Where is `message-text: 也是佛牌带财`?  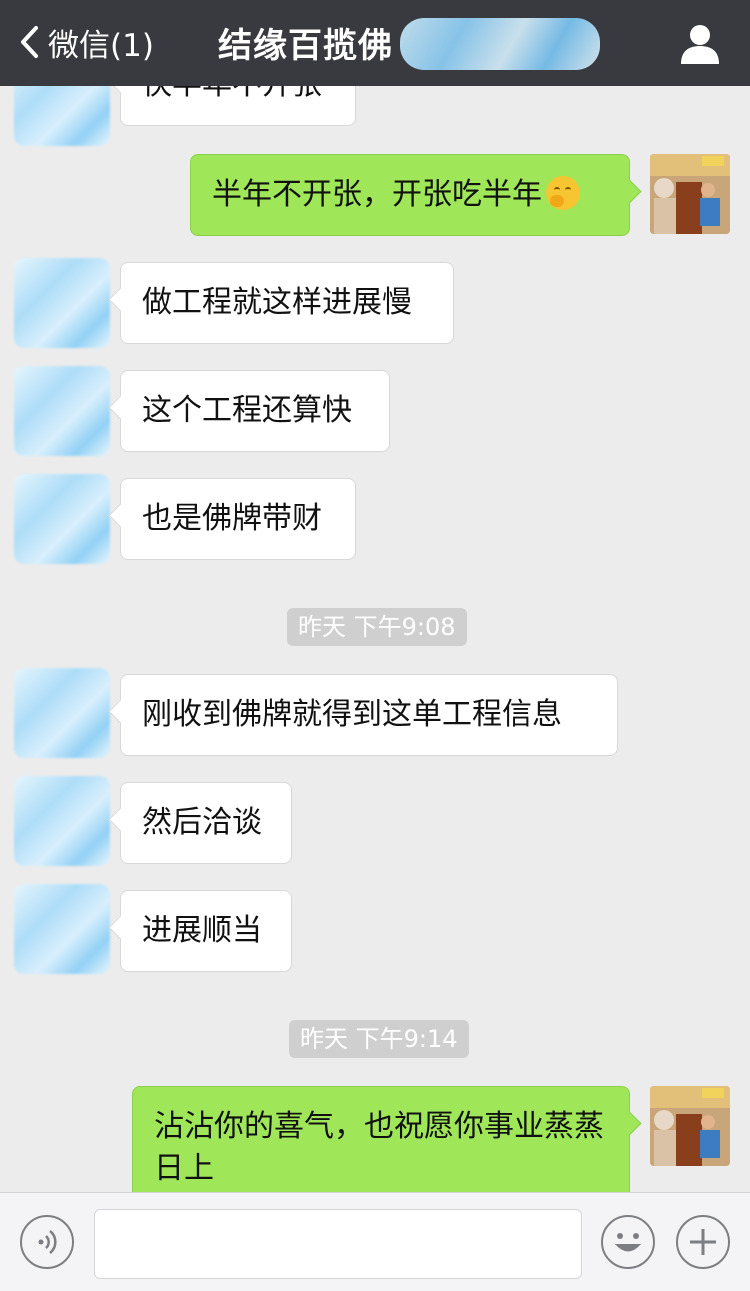
message-text: 也是佛牌带财 is located at coordinates (232, 518).